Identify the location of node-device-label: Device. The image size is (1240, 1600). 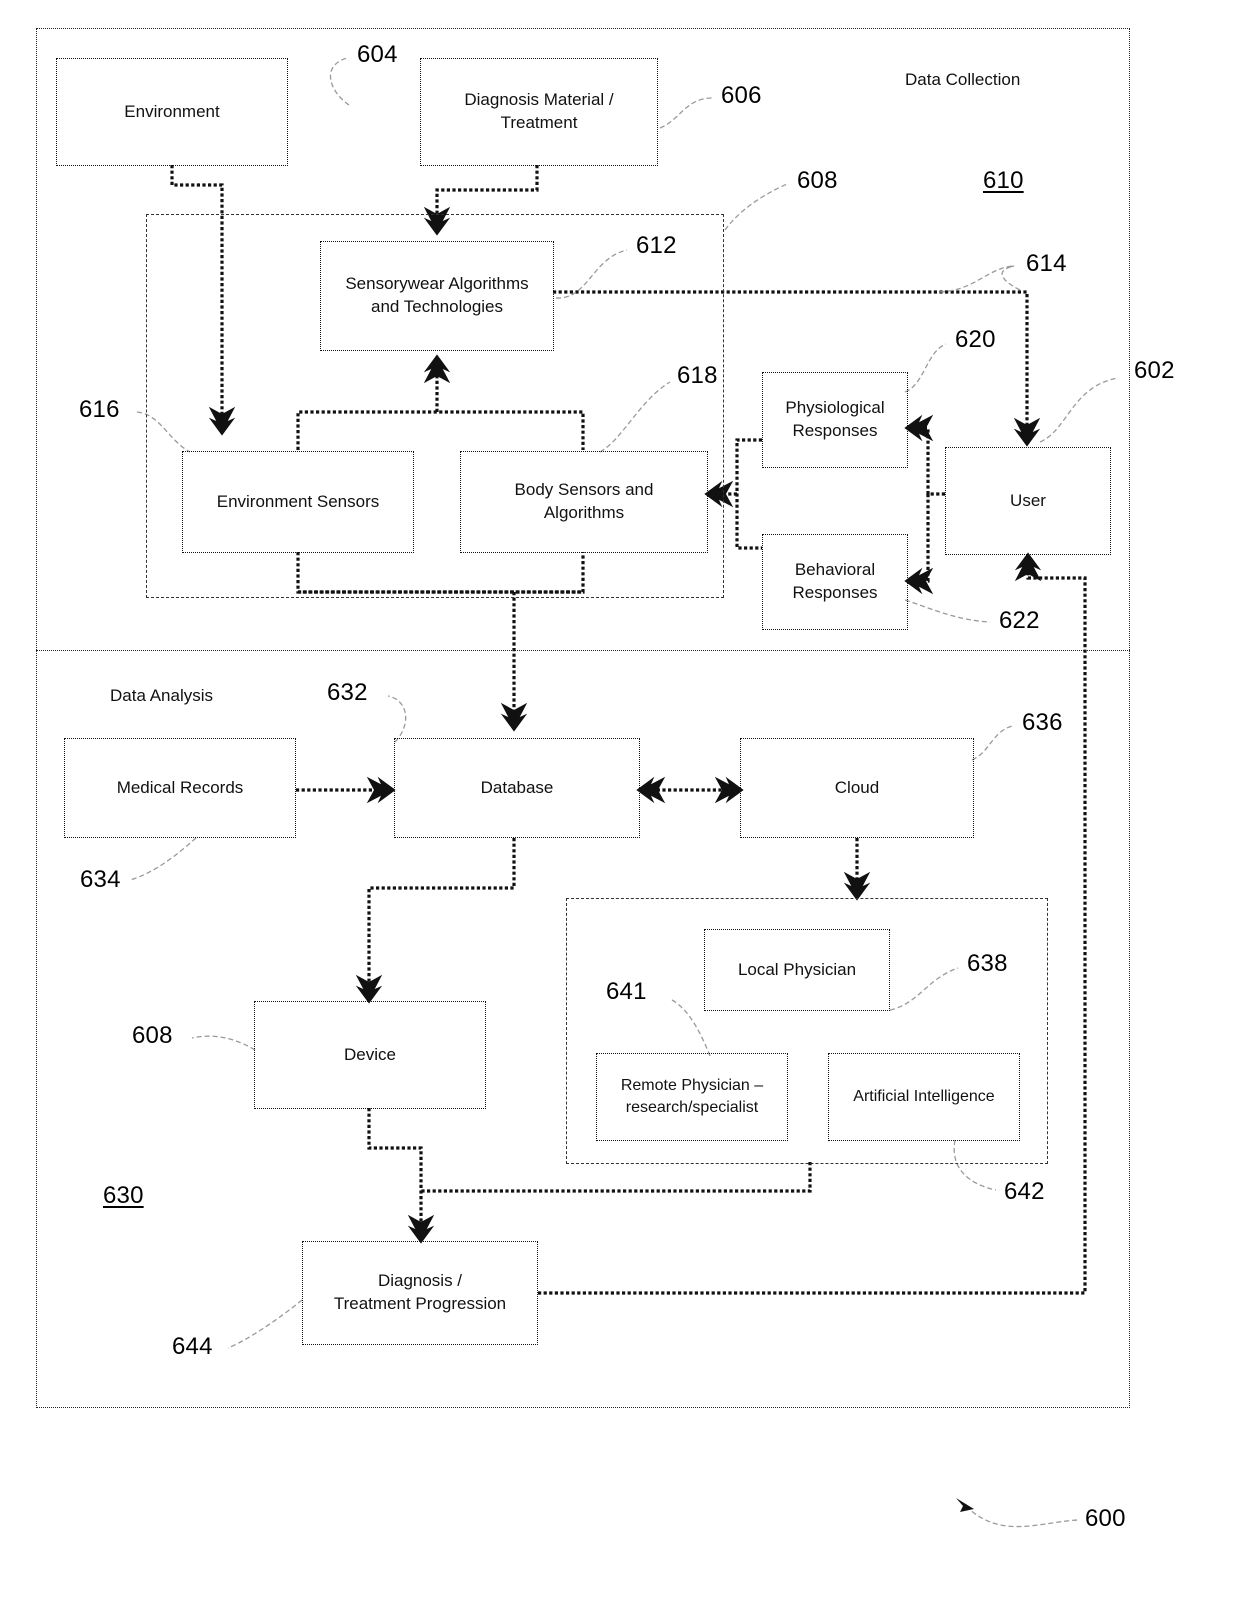
(370, 1054).